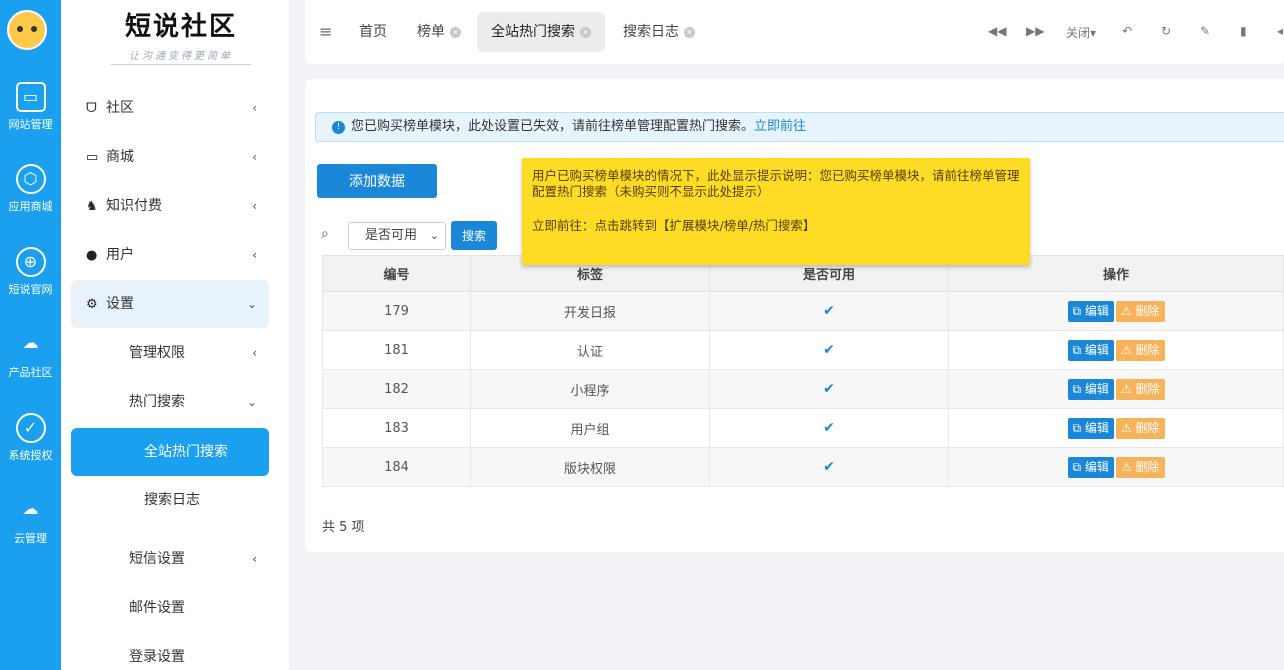  What do you see at coordinates (157, 559) in the screenshot?
I see `sidebar-item-label: 短信设置` at bounding box center [157, 559].